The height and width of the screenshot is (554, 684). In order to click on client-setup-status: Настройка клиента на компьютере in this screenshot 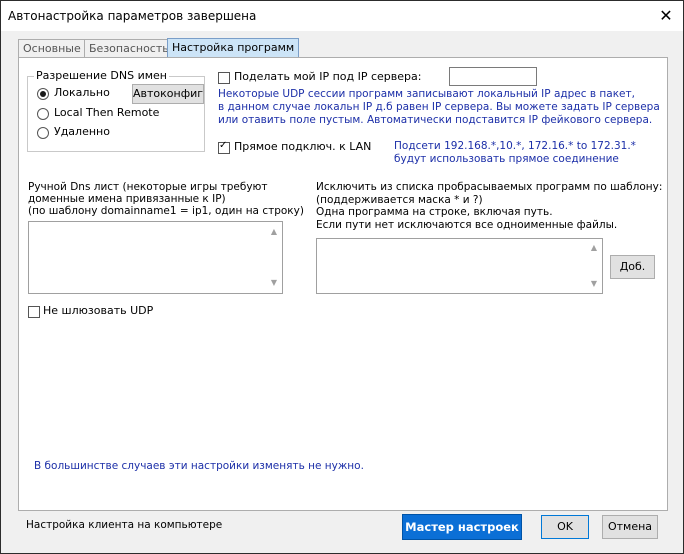, I will do `click(124, 525)`.